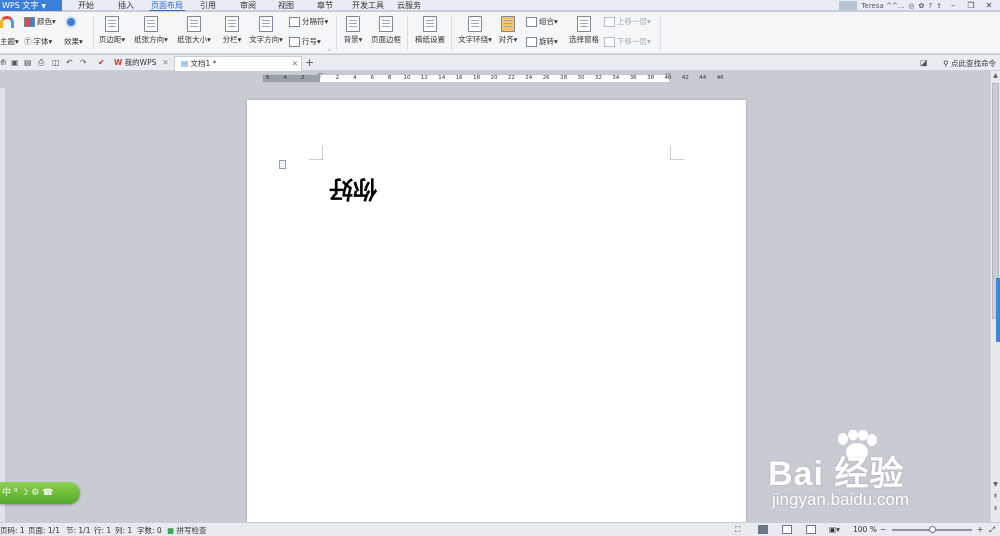 Image resolution: width=1000 pixels, height=536 pixels. Describe the element at coordinates (69, 62) in the screenshot. I see `undo-icon: ↶` at that location.